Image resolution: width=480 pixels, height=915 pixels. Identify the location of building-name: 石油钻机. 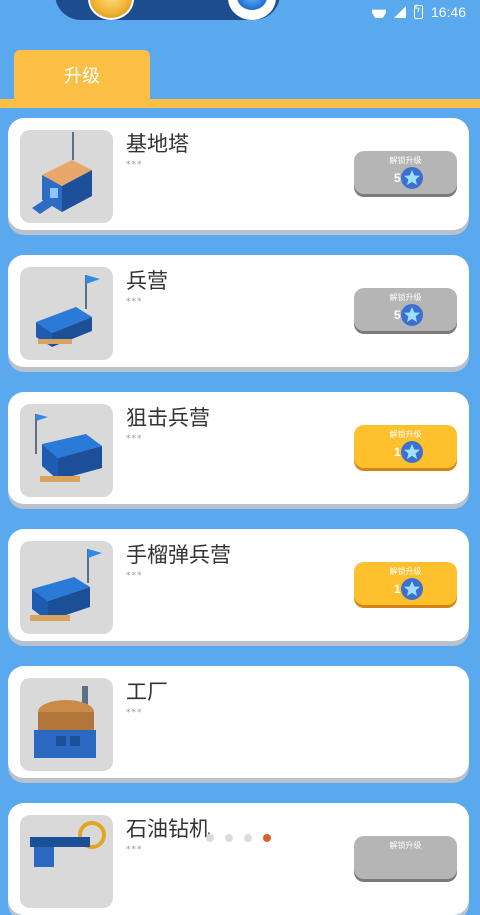
(168, 829).